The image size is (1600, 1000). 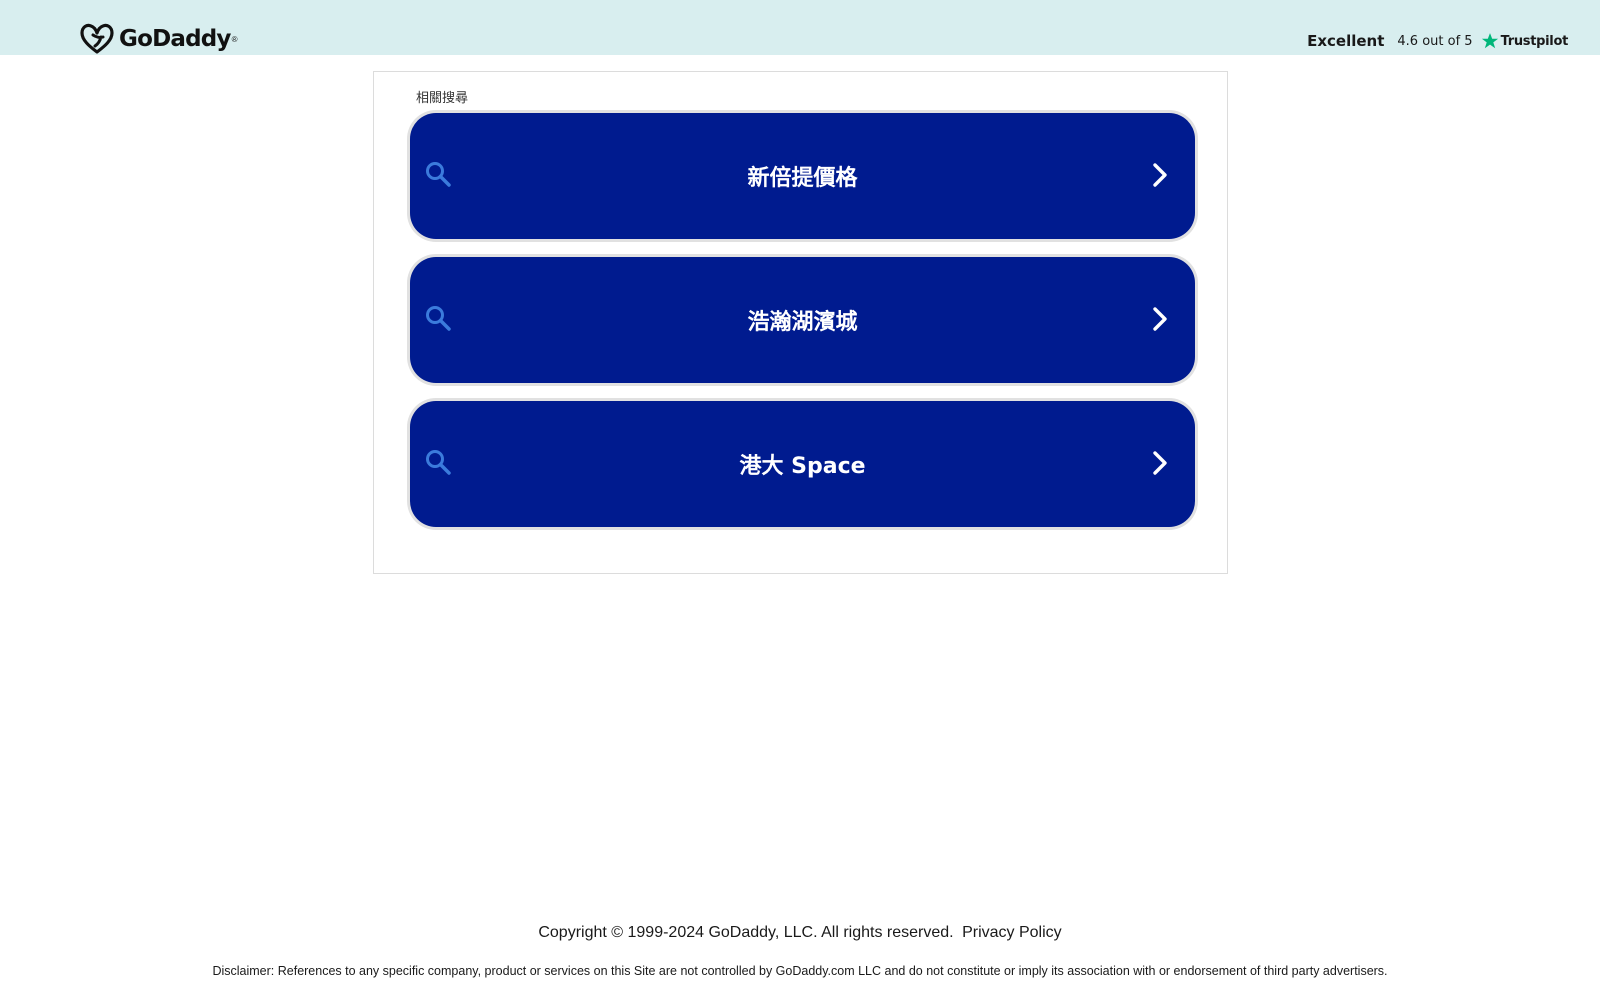 I want to click on related-search-label: 新倍提價格, so click(x=802, y=178).